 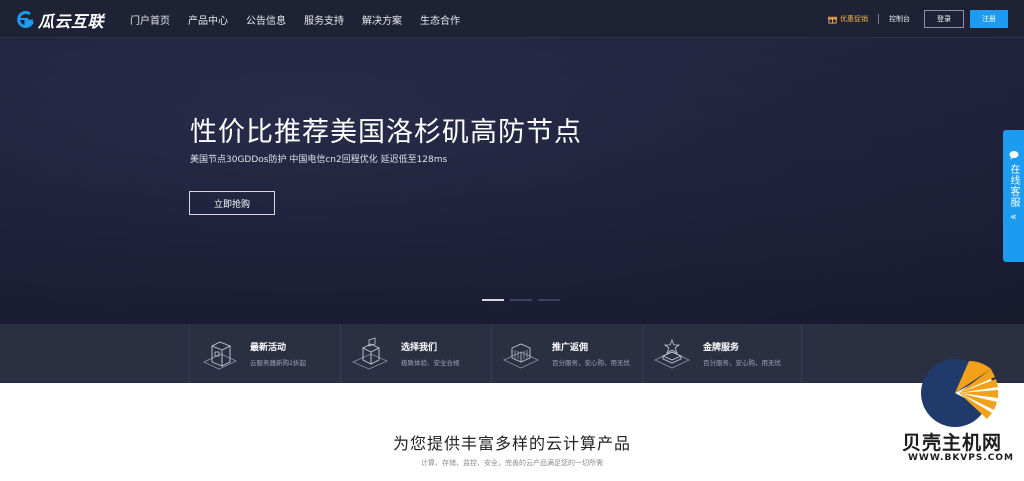 I want to click on login-button: 登录, so click(x=944, y=19).